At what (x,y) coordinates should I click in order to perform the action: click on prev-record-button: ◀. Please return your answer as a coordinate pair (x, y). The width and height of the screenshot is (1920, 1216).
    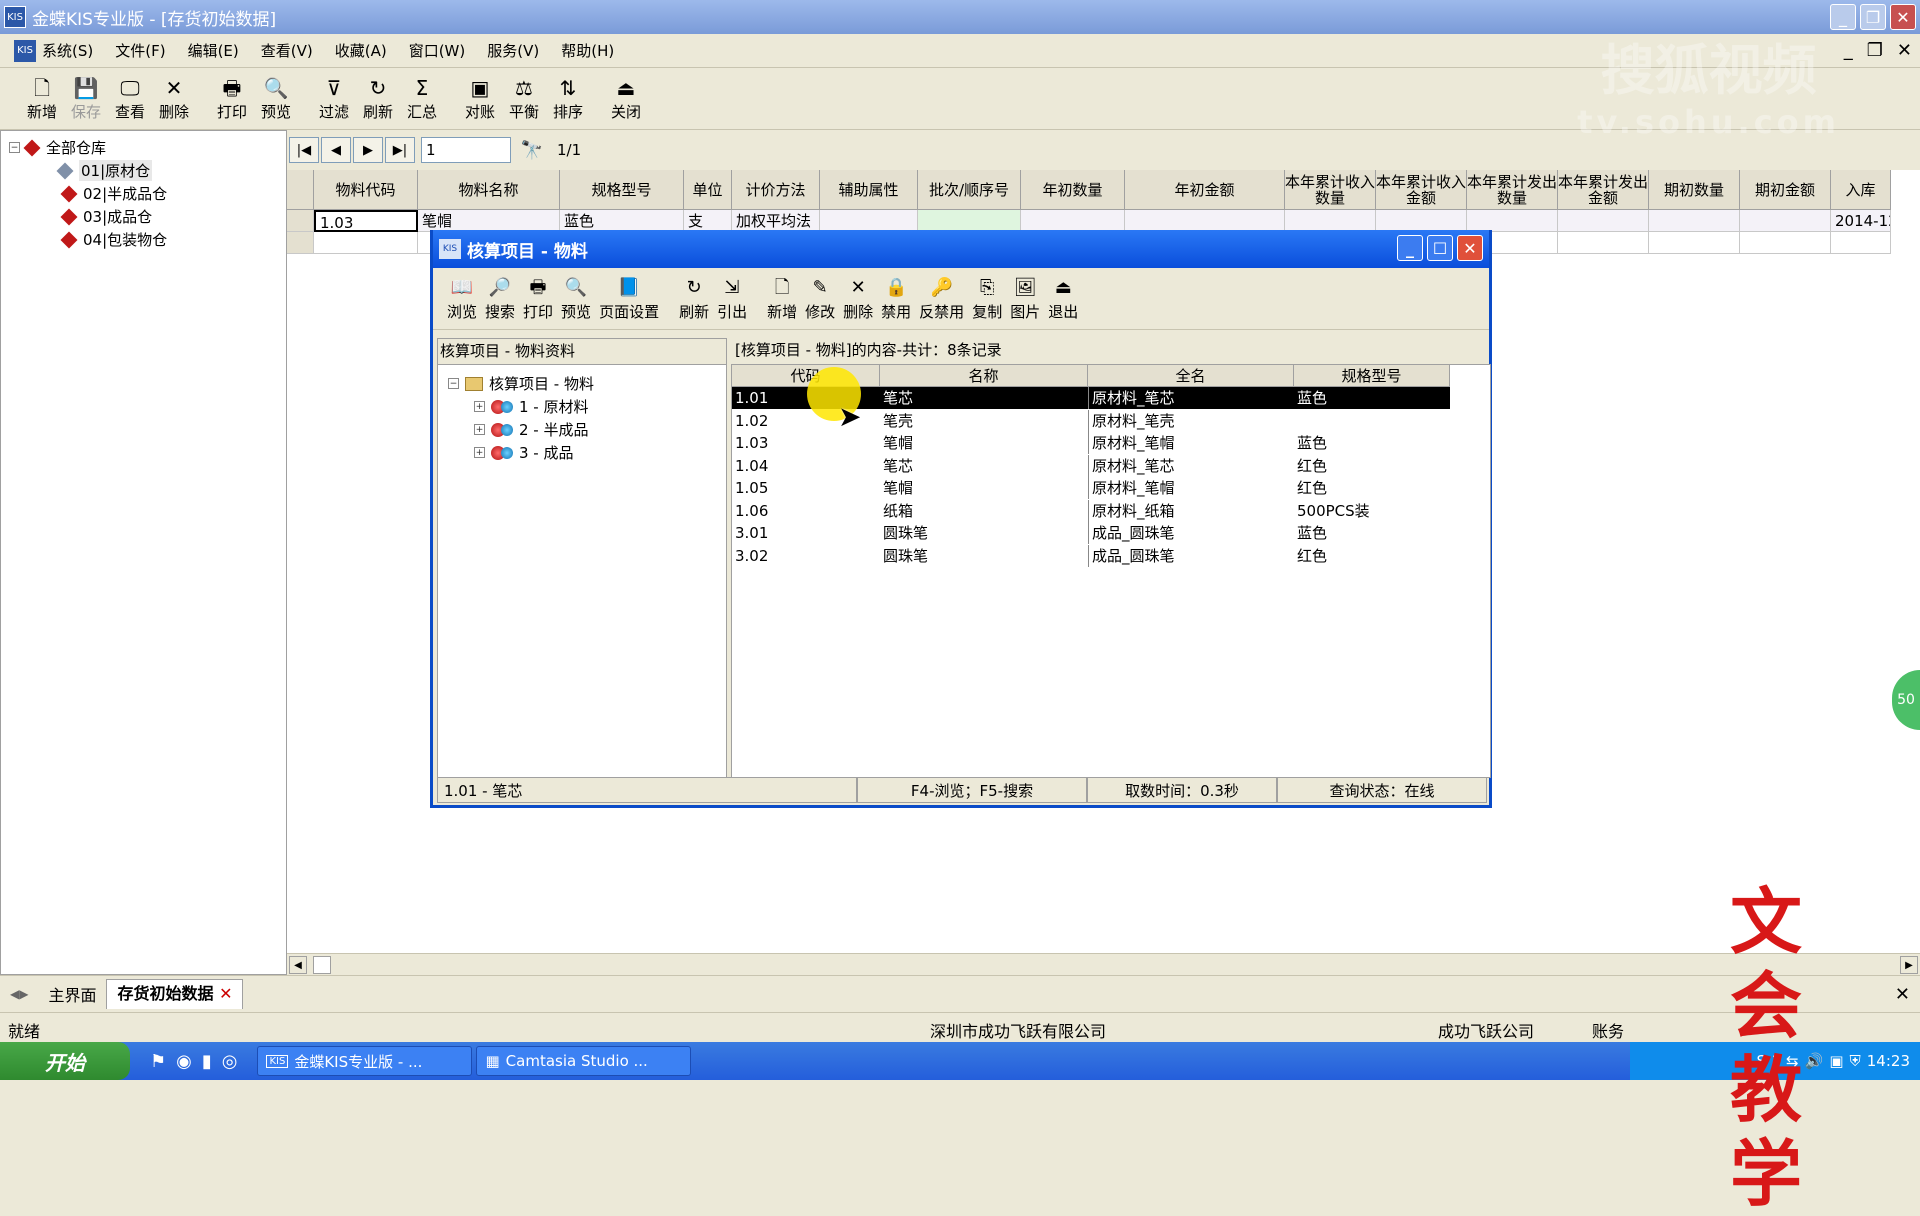
    Looking at the image, I should click on (336, 150).